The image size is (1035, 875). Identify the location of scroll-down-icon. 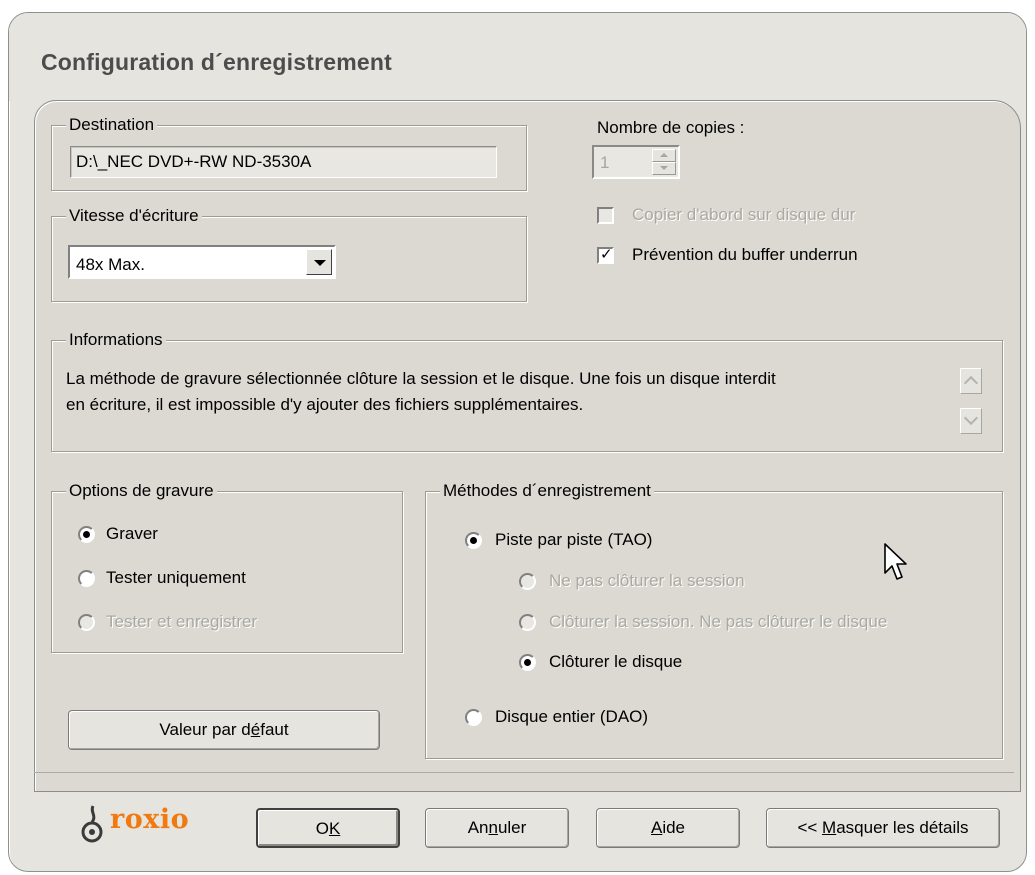
(971, 421).